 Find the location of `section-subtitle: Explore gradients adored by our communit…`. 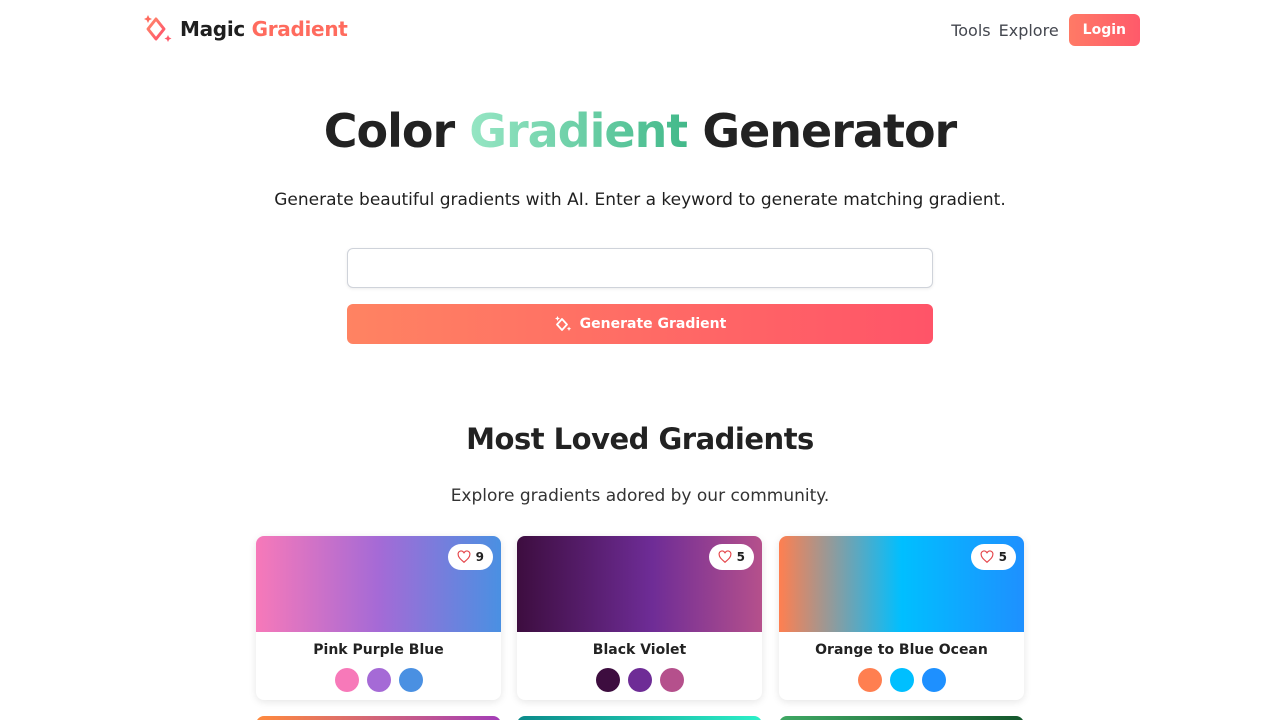

section-subtitle: Explore gradients adored by our communit… is located at coordinates (640, 496).